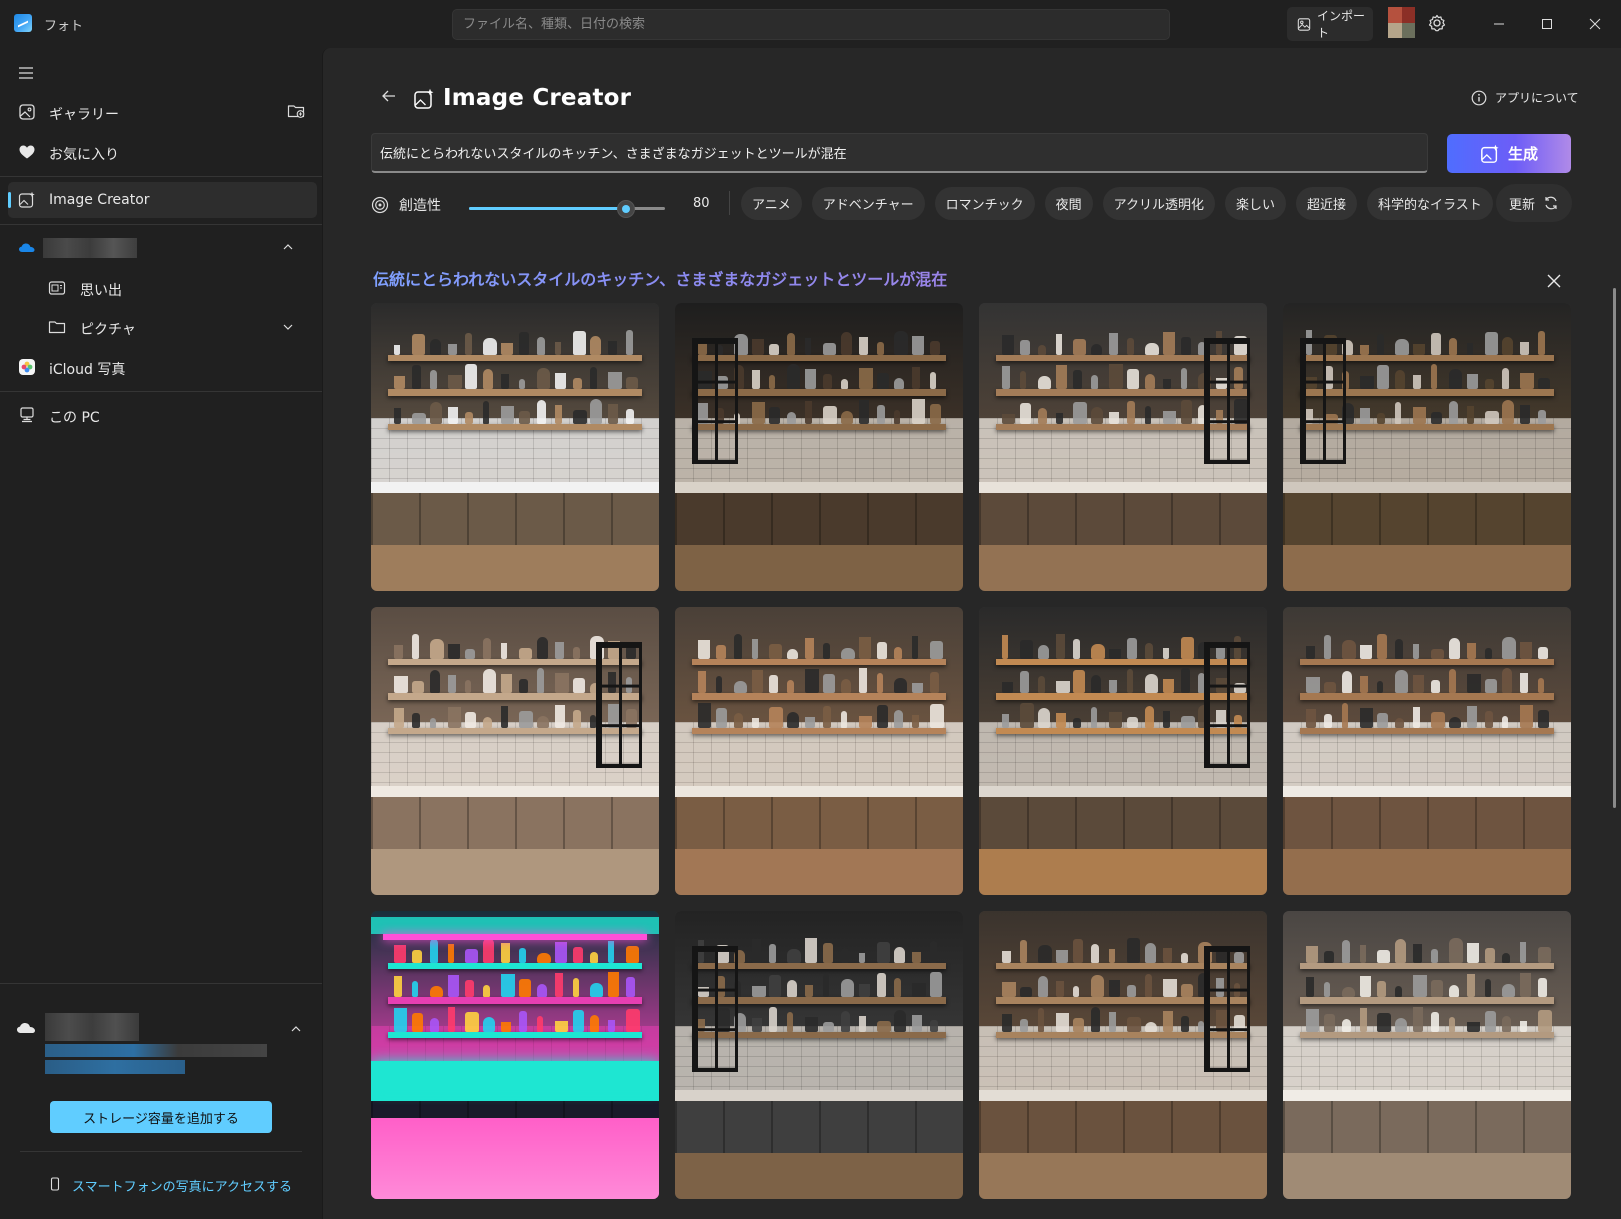 The width and height of the screenshot is (1621, 1219). I want to click on generate-button: 生成, so click(1509, 153).